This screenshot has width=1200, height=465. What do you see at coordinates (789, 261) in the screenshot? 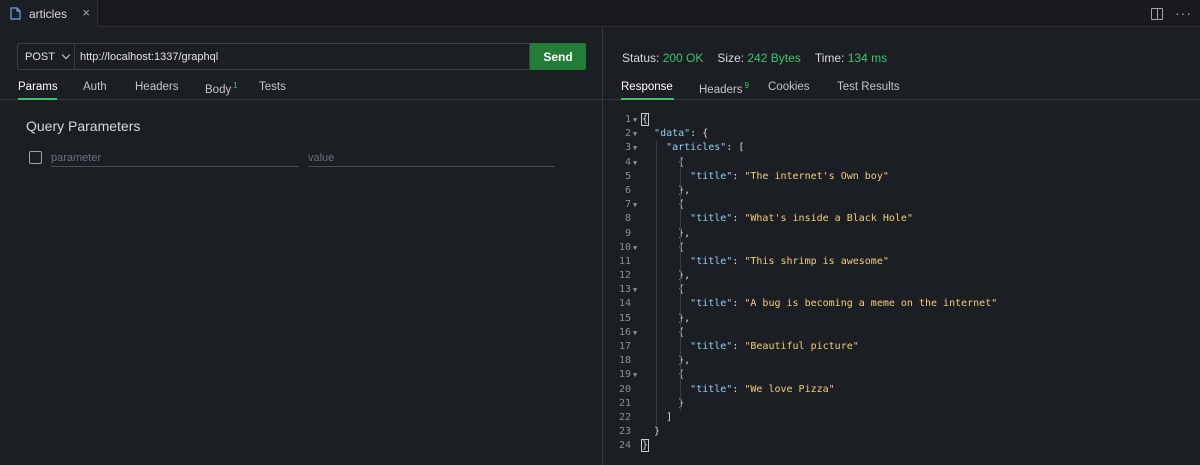
I see `code-text: "title": "This shrimp is awesome"` at bounding box center [789, 261].